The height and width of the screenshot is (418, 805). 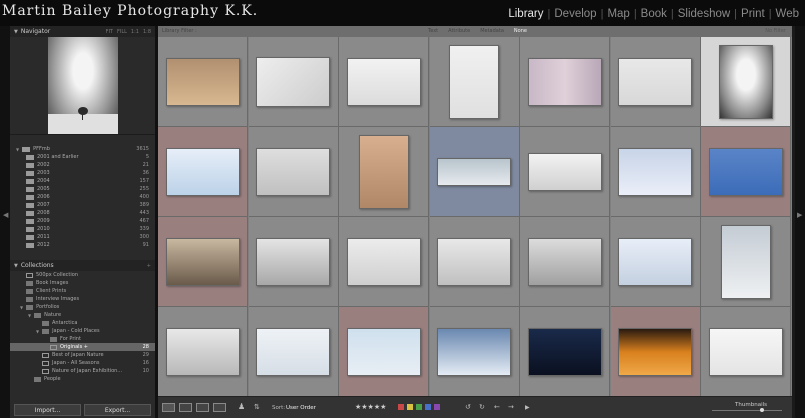 What do you see at coordinates (82, 237) in the screenshot?
I see `folder-item: 2011 300` at bounding box center [82, 237].